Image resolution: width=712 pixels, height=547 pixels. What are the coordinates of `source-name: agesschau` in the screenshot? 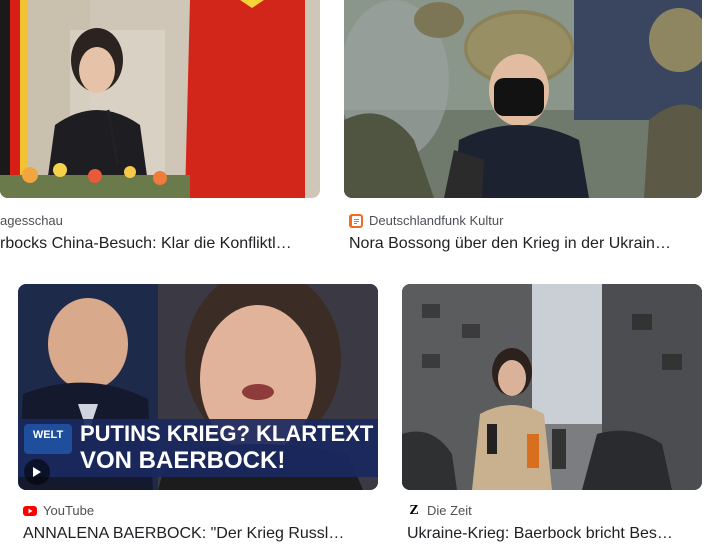 It's located at (31, 220).